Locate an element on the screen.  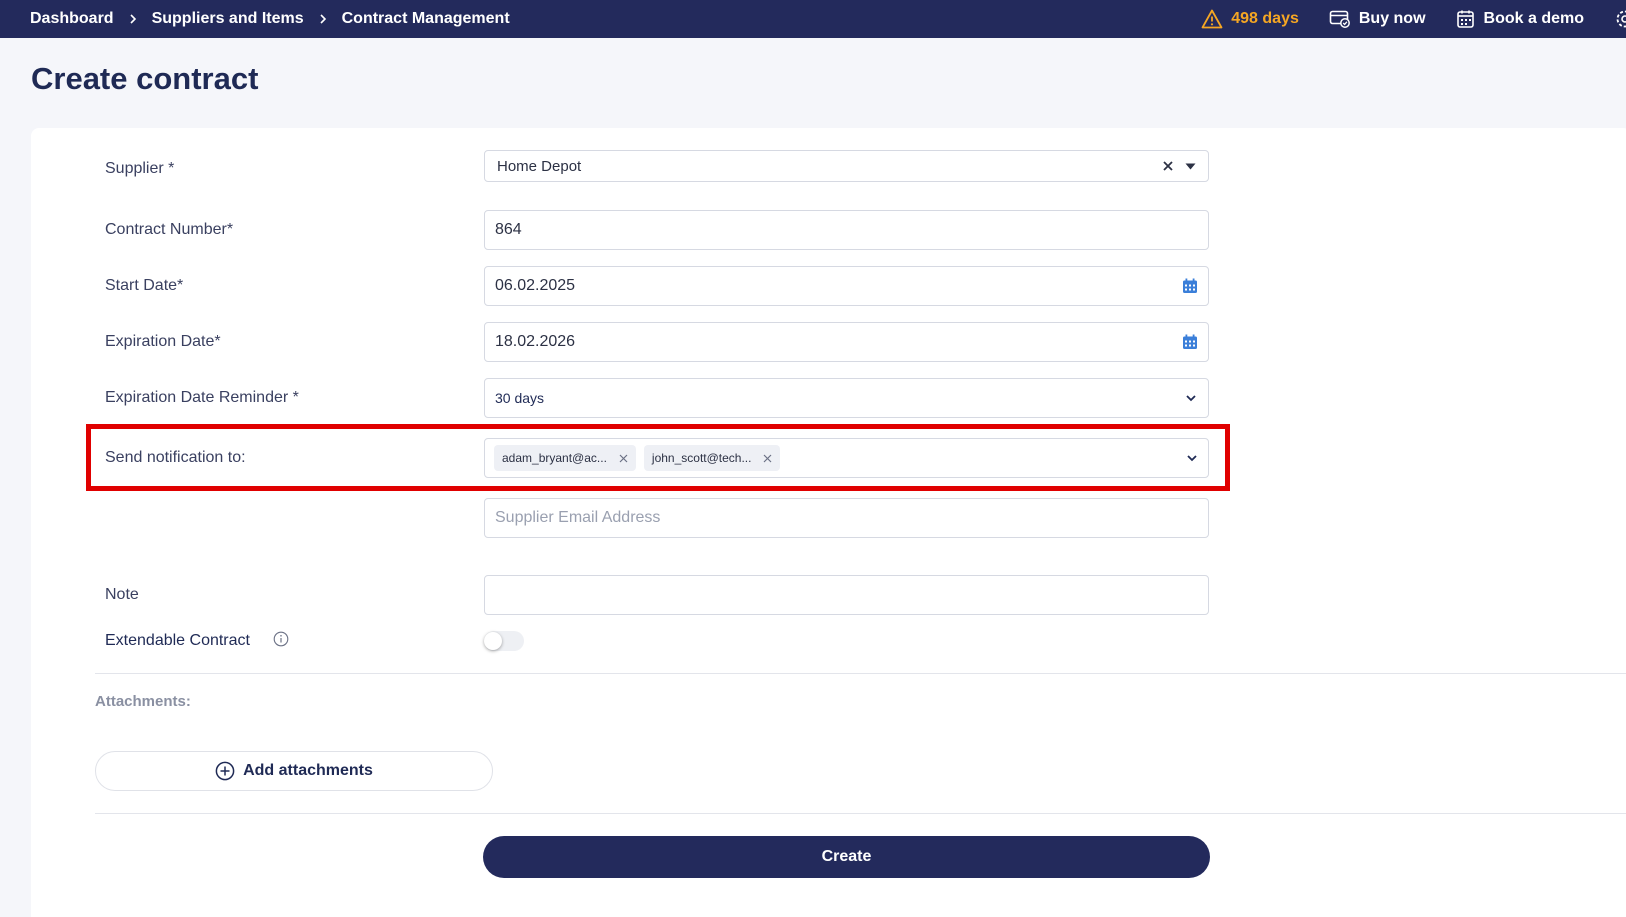
trial-days-text: 498 days is located at coordinates (1265, 18).